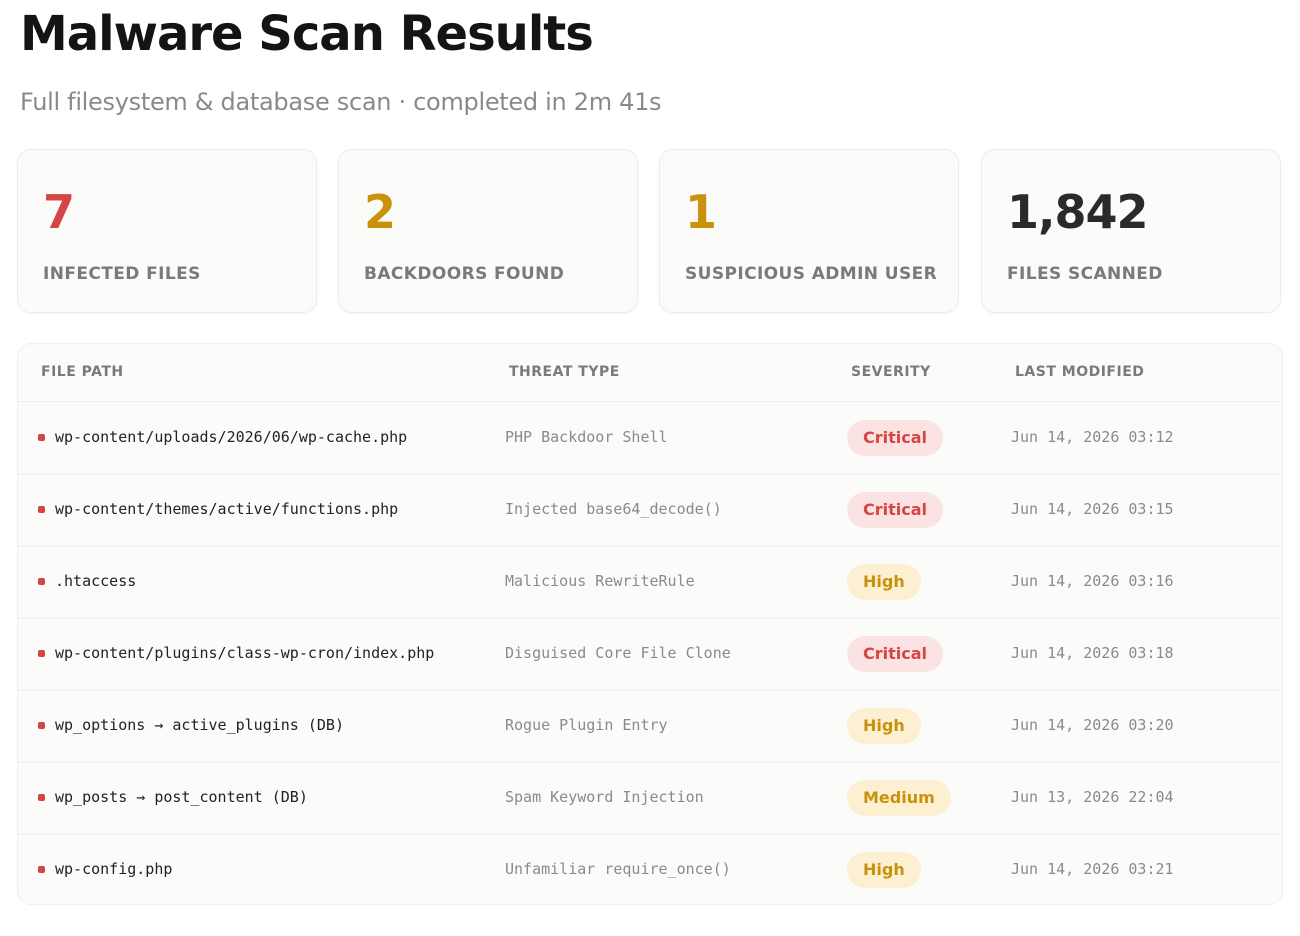 The image size is (1300, 936). I want to click on last-modified: Jun 14, 2026 03:15, so click(1092, 509).